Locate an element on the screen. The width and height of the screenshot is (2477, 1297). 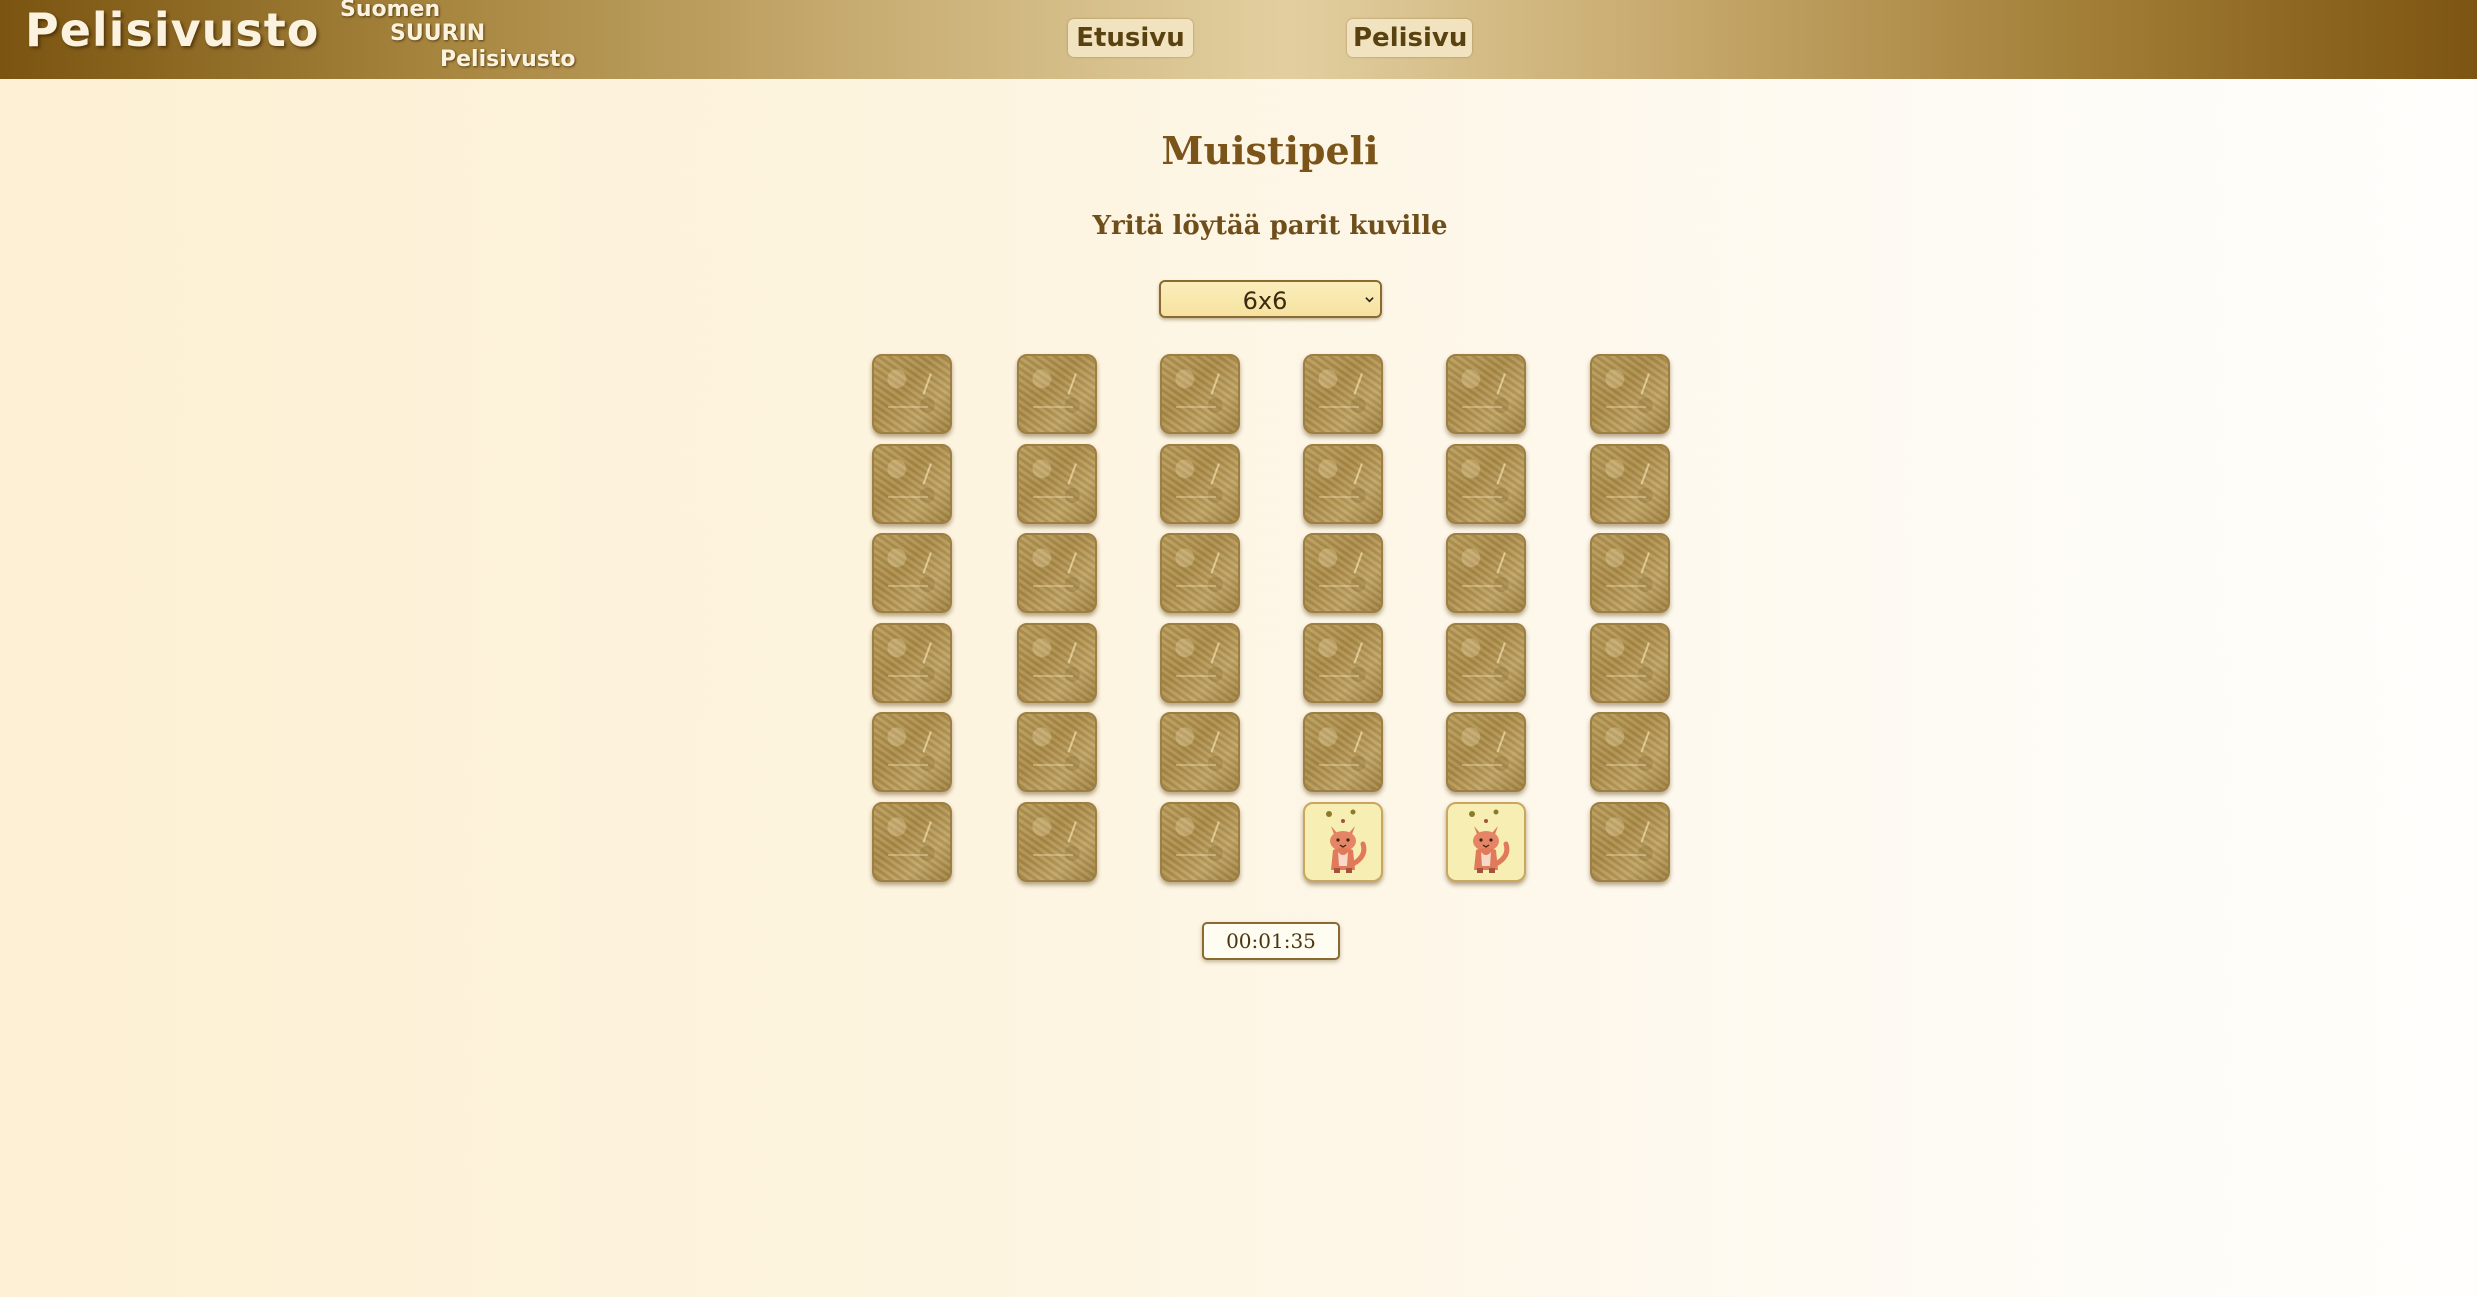
site-logo: Pelisivusto is located at coordinates (172, 30).